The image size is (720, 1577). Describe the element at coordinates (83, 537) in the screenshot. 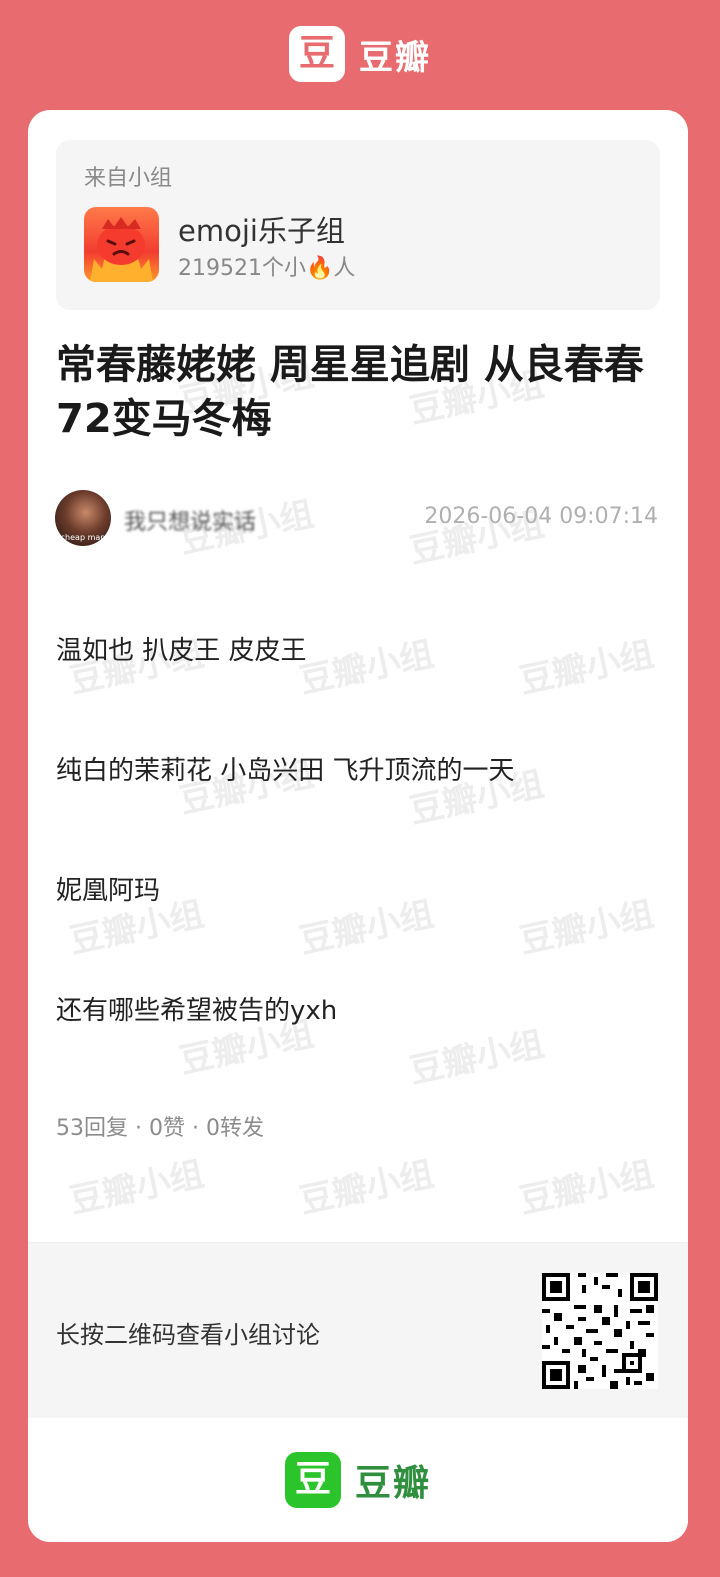

I see `avatar-caption: cheap man` at that location.